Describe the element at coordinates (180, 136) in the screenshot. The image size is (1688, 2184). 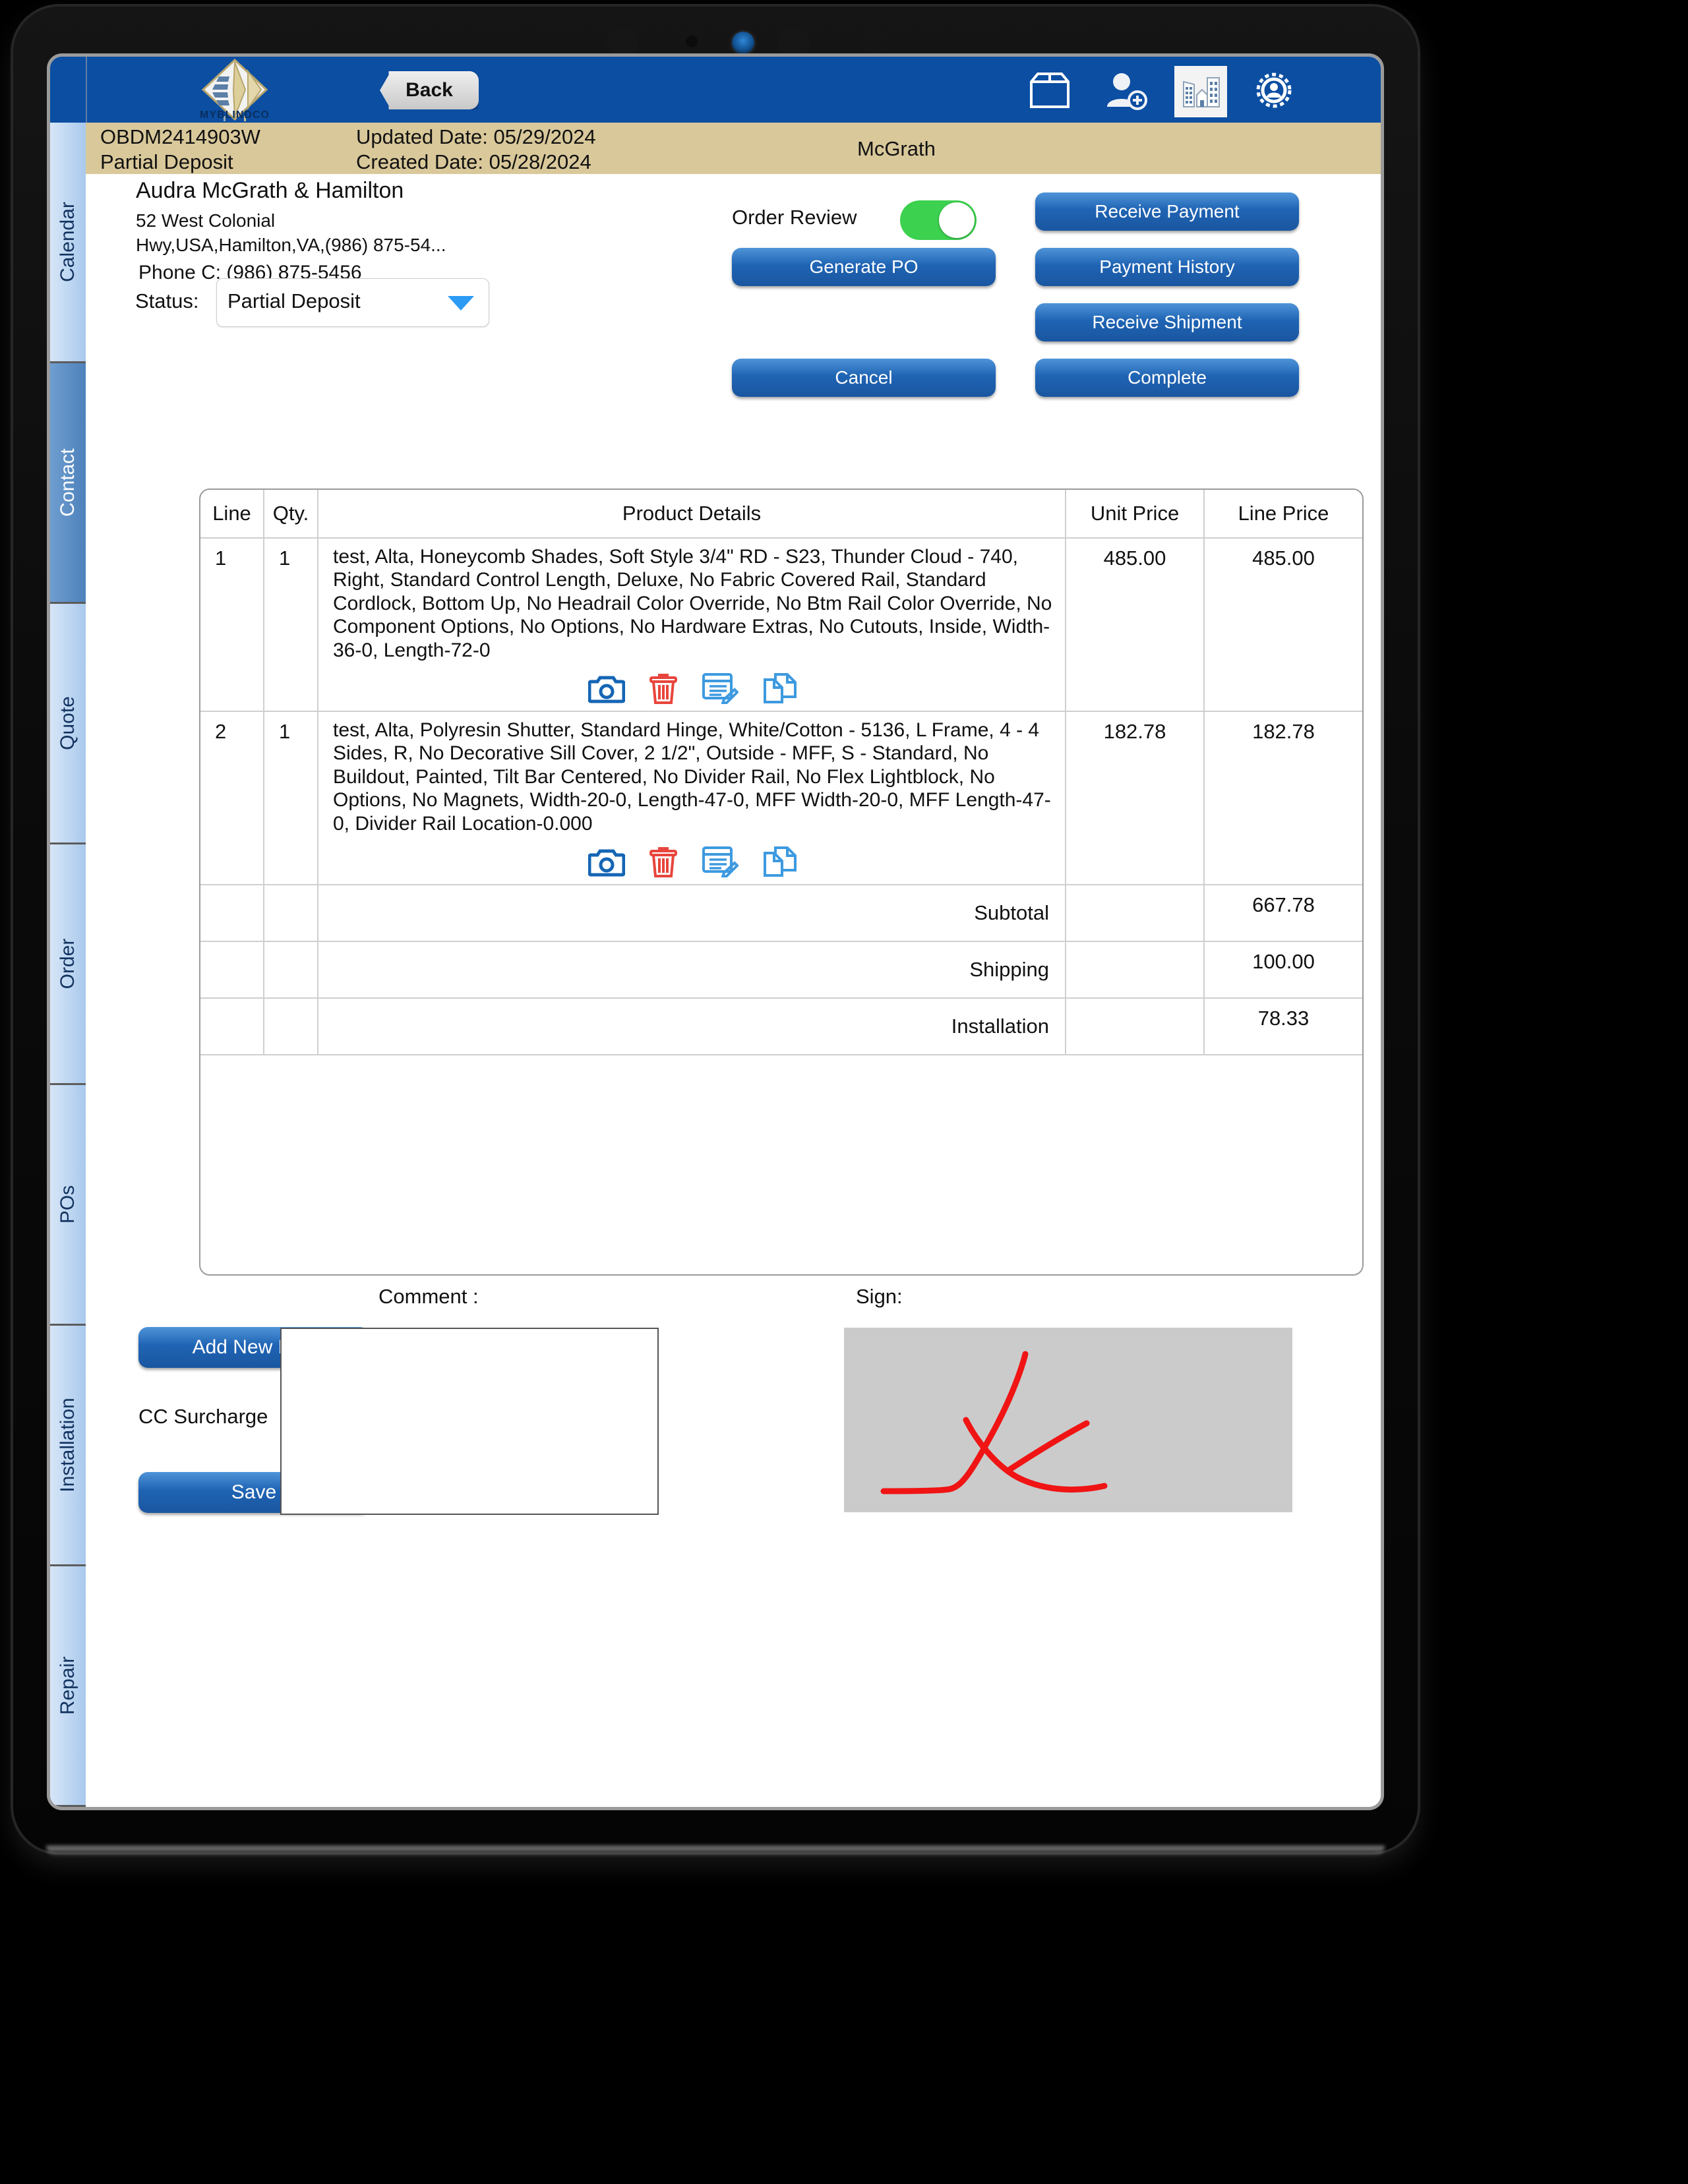
I see `order-number: OBDM2414903W` at that location.